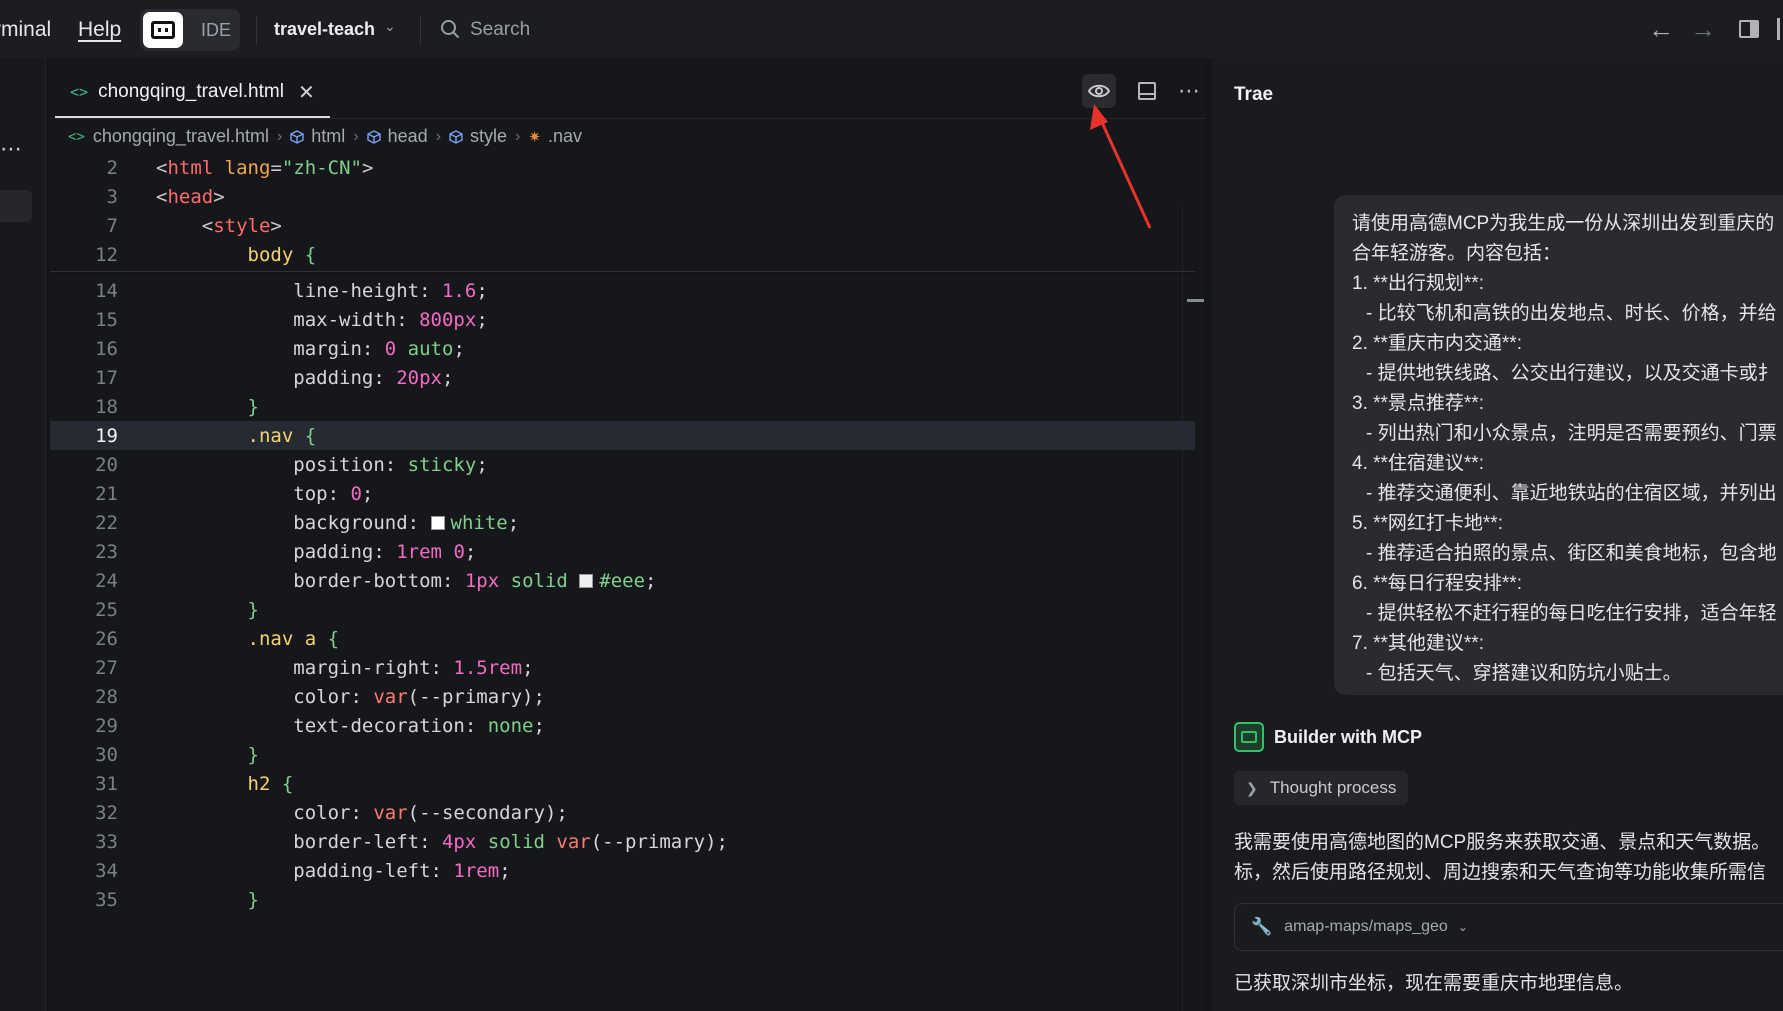 This screenshot has width=1783, height=1011. What do you see at coordinates (1571, 553) in the screenshot?
I see `user-message-line: - 推荐适合拍照的景点、街区和美食地标，包含地` at bounding box center [1571, 553].